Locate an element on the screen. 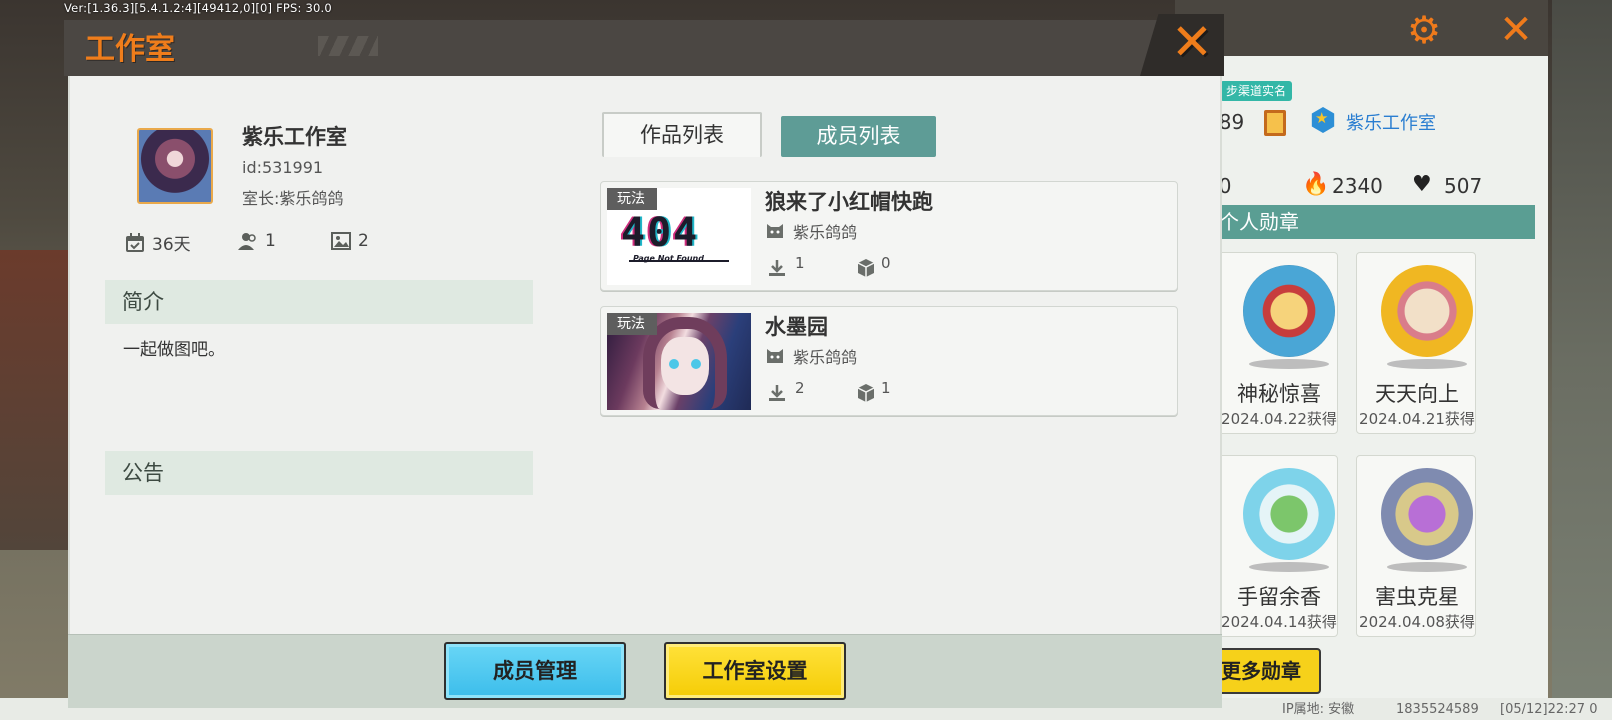  tab-works-list: 作品列表 is located at coordinates (682, 134).